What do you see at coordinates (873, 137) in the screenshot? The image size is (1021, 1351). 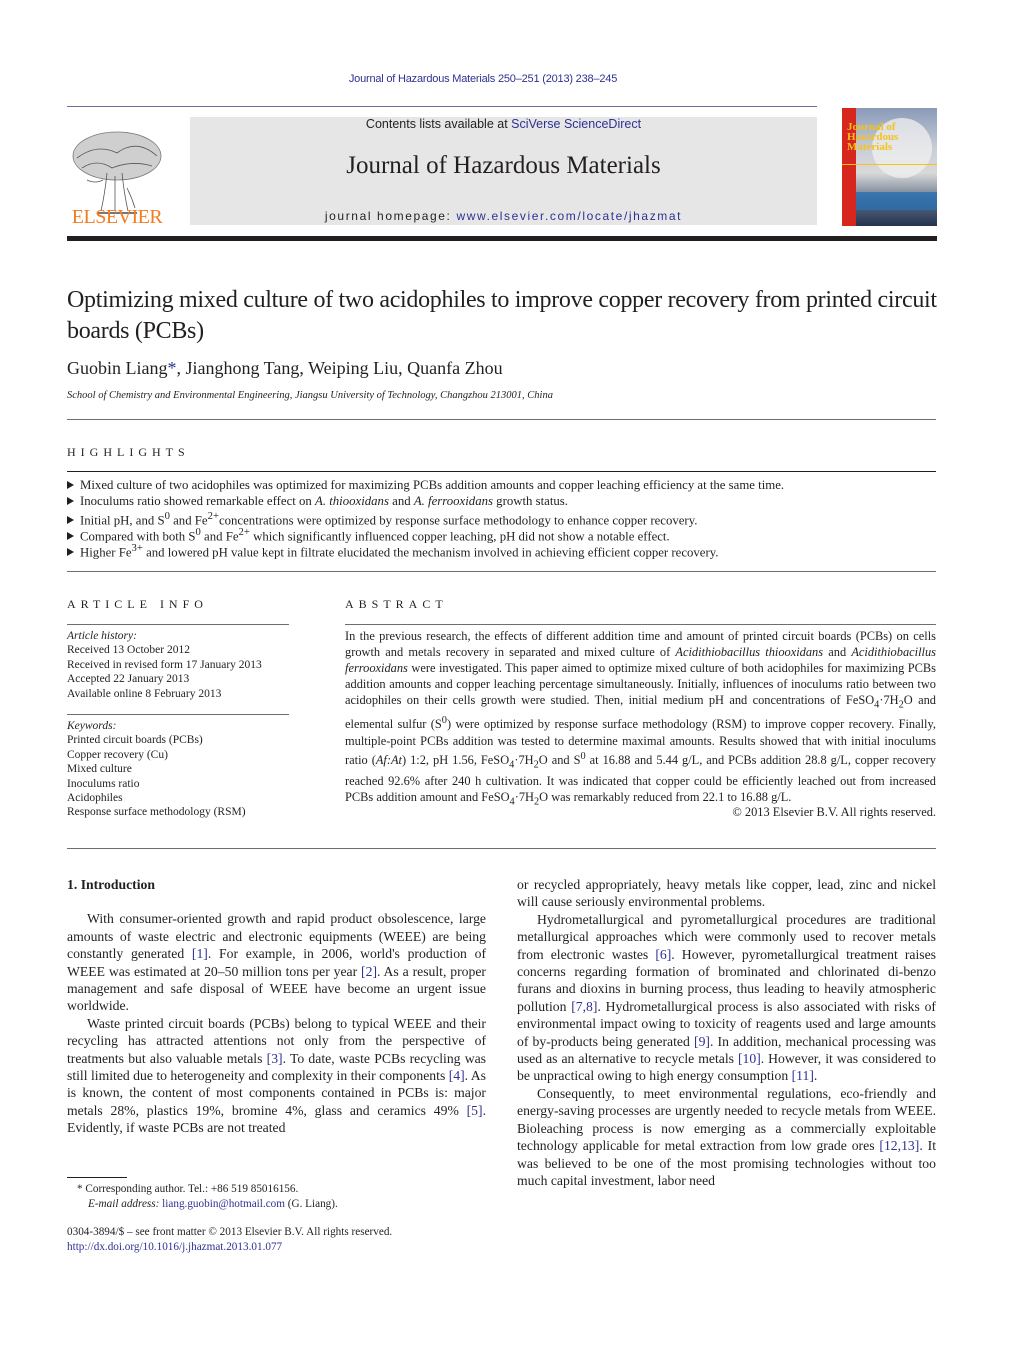 I see `cover-title: Journal of Hazardous Materials` at bounding box center [873, 137].